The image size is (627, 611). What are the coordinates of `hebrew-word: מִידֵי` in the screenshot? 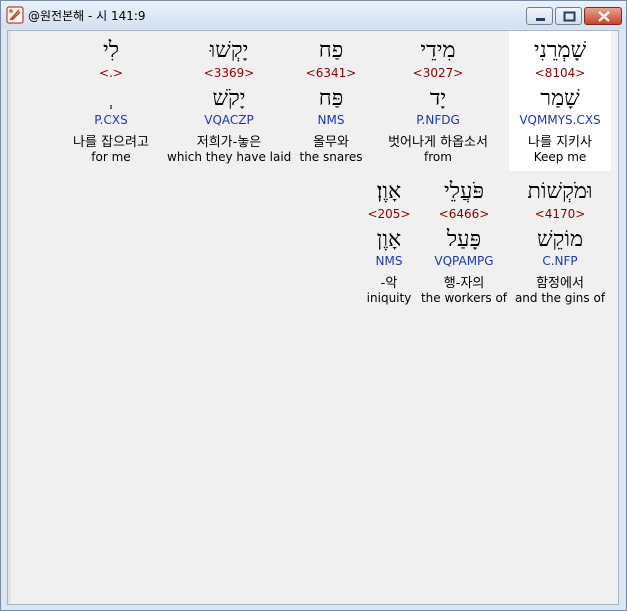 It's located at (438, 50).